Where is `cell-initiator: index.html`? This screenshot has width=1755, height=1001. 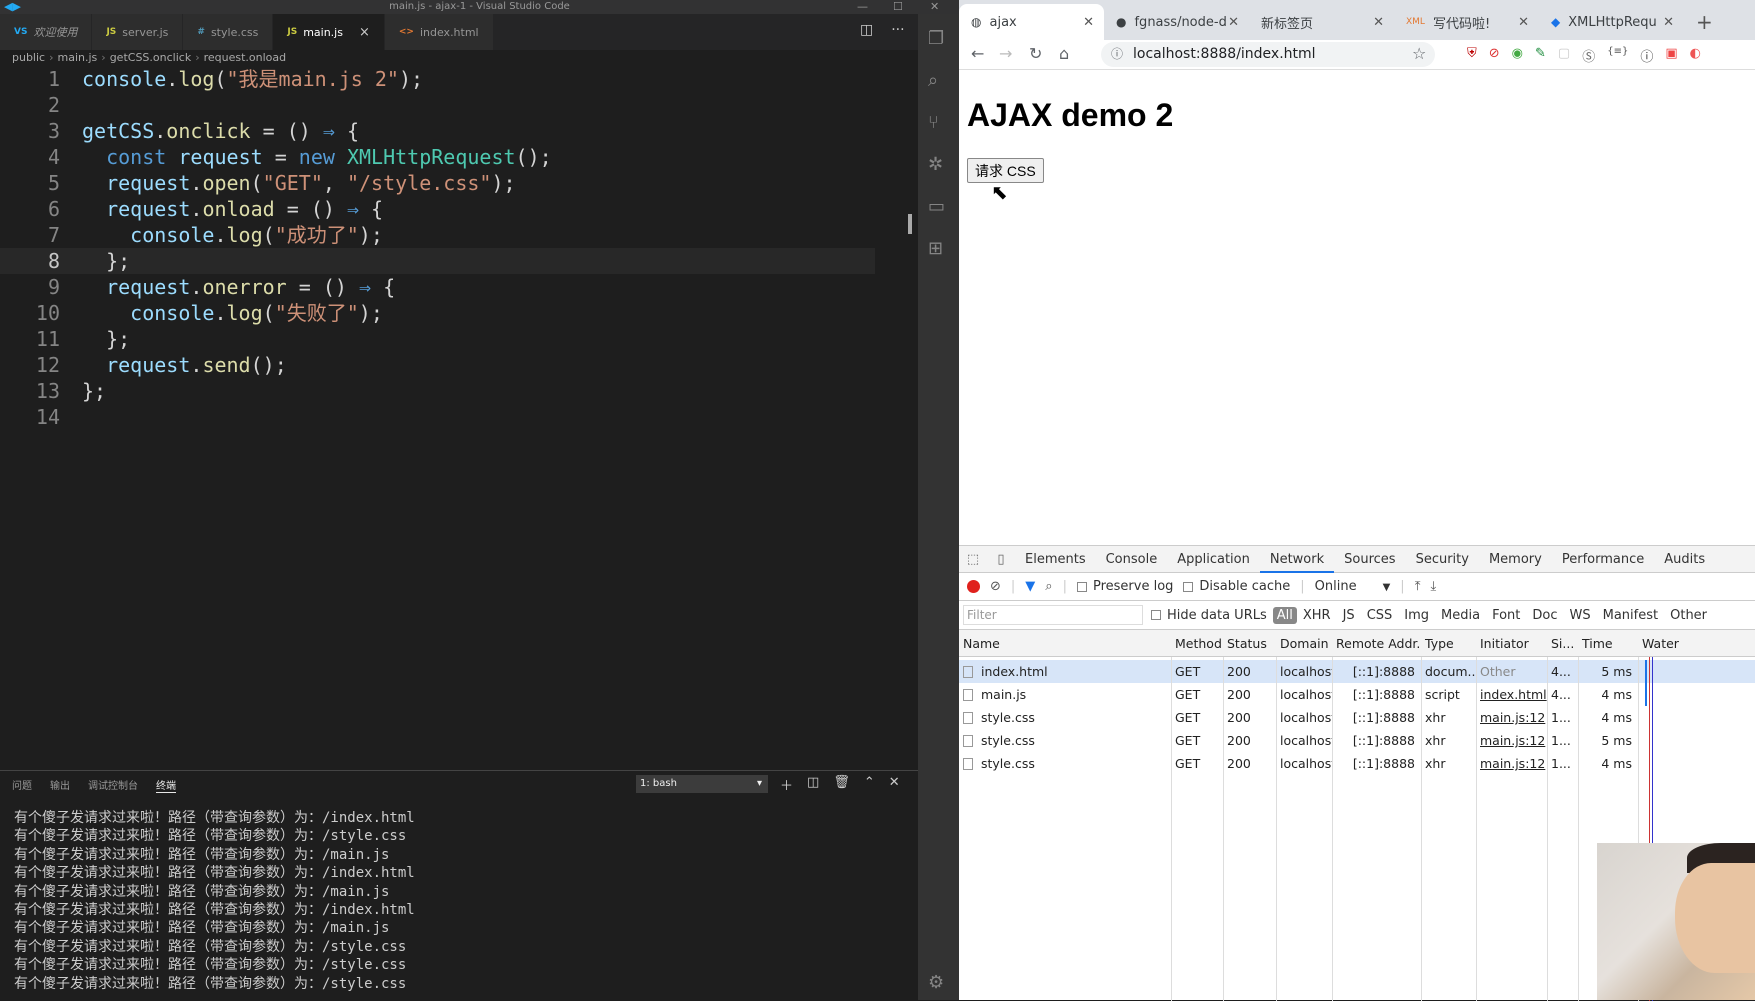 cell-initiator: index.html is located at coordinates (1511, 694).